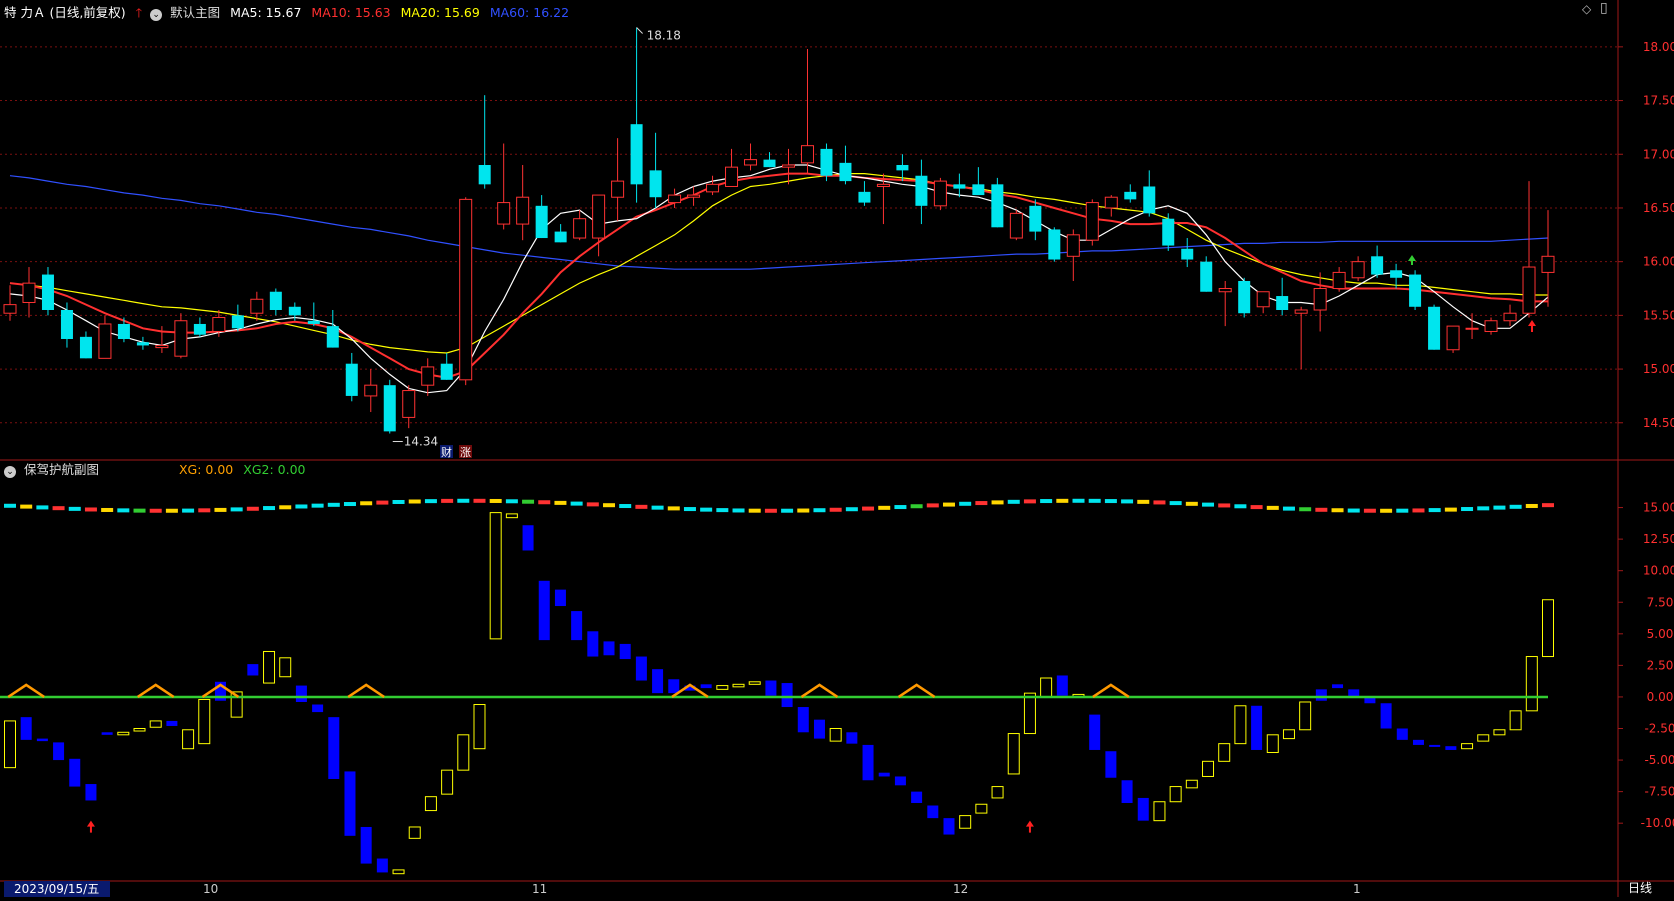 This screenshot has height=901, width=1674. I want to click on indicator-label: 保驾护航副图, so click(61, 469).